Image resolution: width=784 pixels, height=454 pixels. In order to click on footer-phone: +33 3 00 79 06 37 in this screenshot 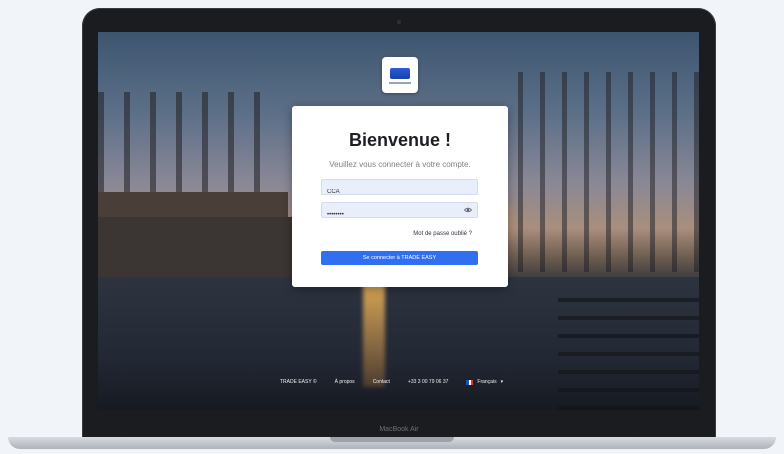, I will do `click(428, 382)`.